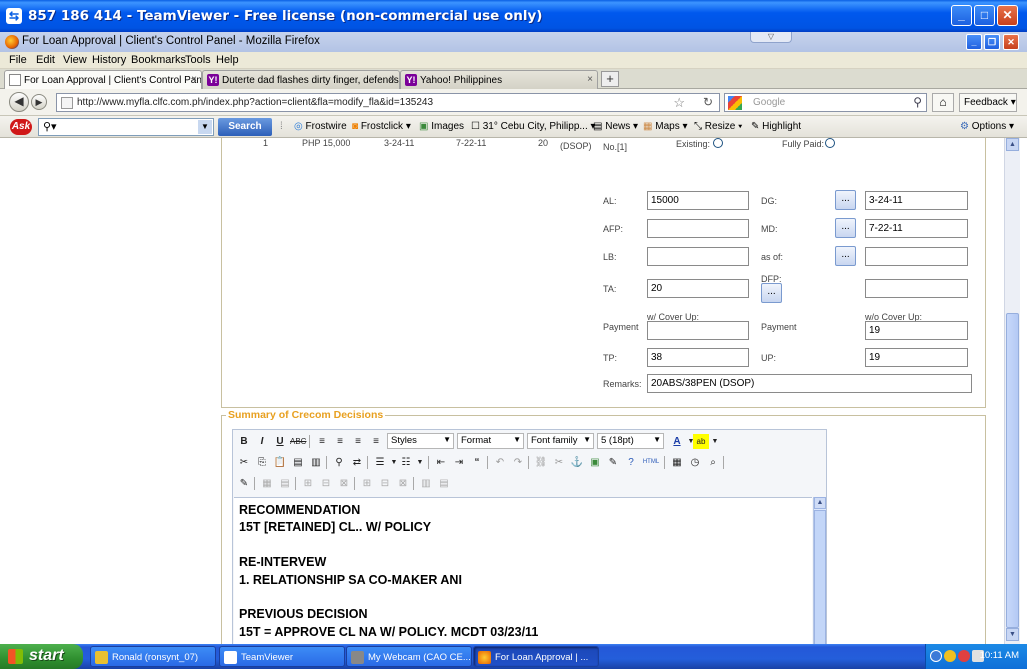 The height and width of the screenshot is (669, 1027). I want to click on blockquote-icon: “, so click(477, 462).